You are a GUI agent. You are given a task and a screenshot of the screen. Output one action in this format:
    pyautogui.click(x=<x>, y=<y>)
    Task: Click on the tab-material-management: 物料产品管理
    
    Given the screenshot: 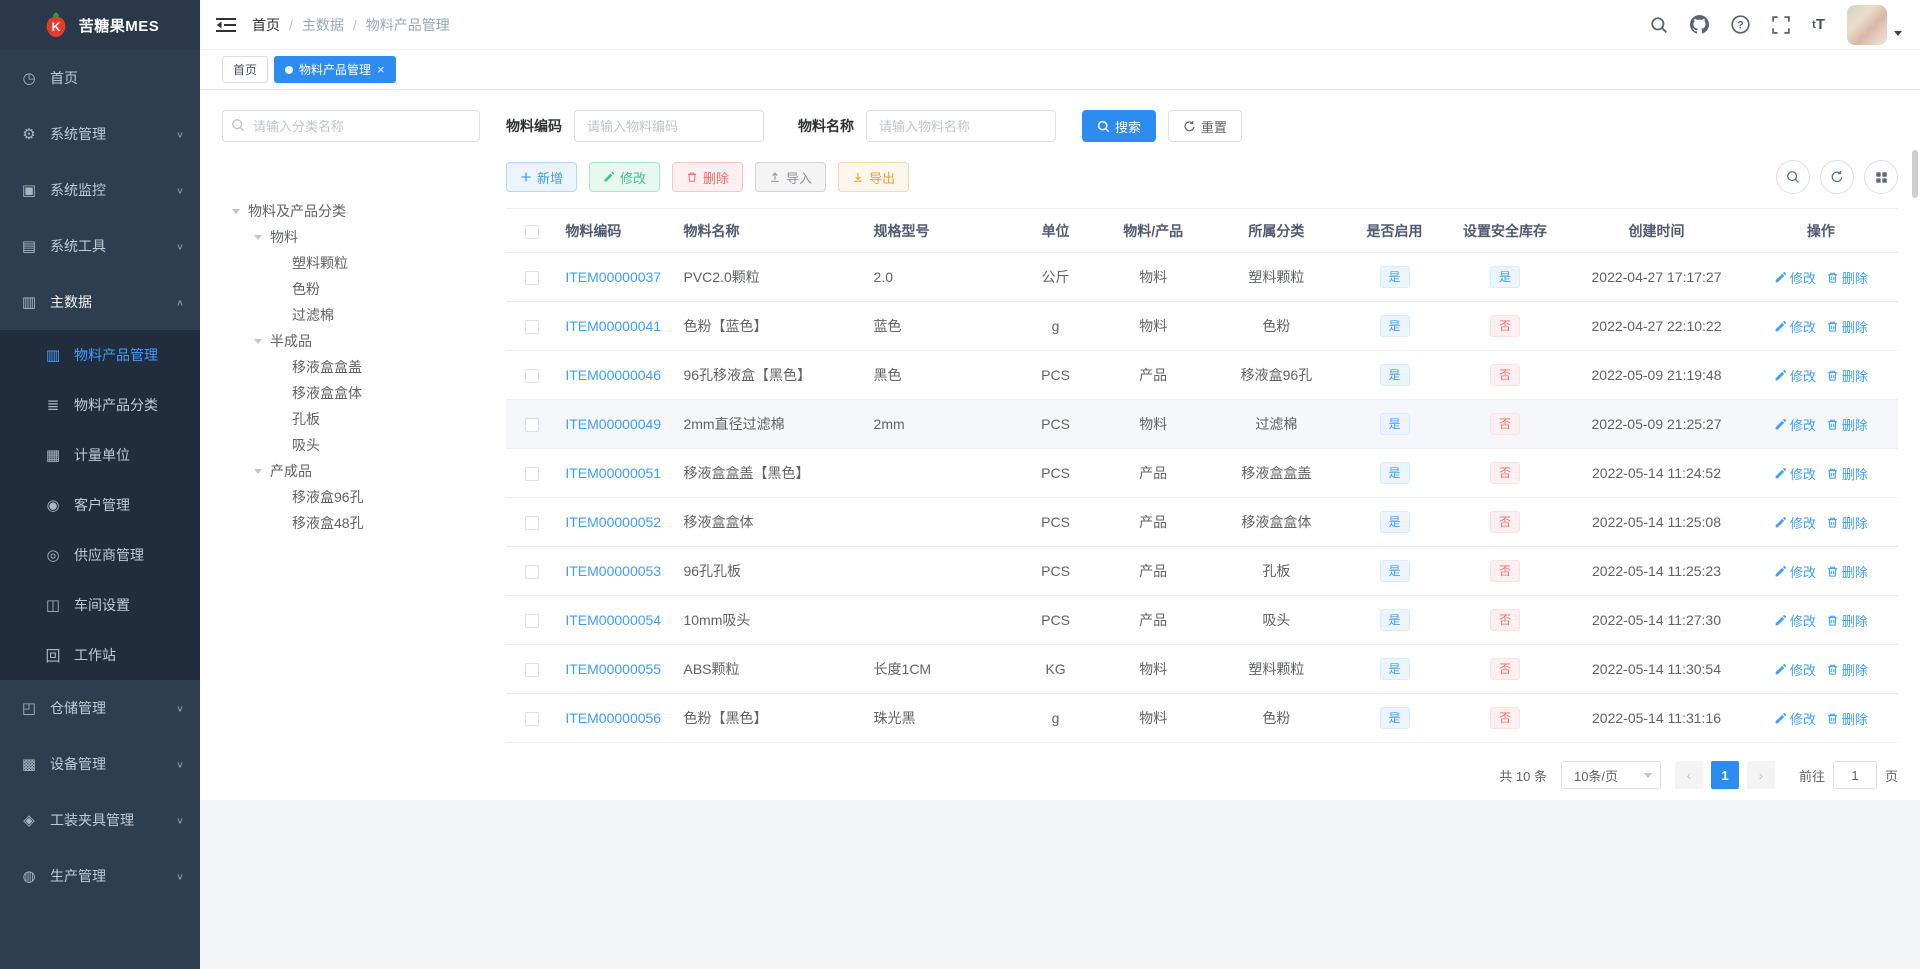 What is the action you would take?
    pyautogui.click(x=335, y=69)
    